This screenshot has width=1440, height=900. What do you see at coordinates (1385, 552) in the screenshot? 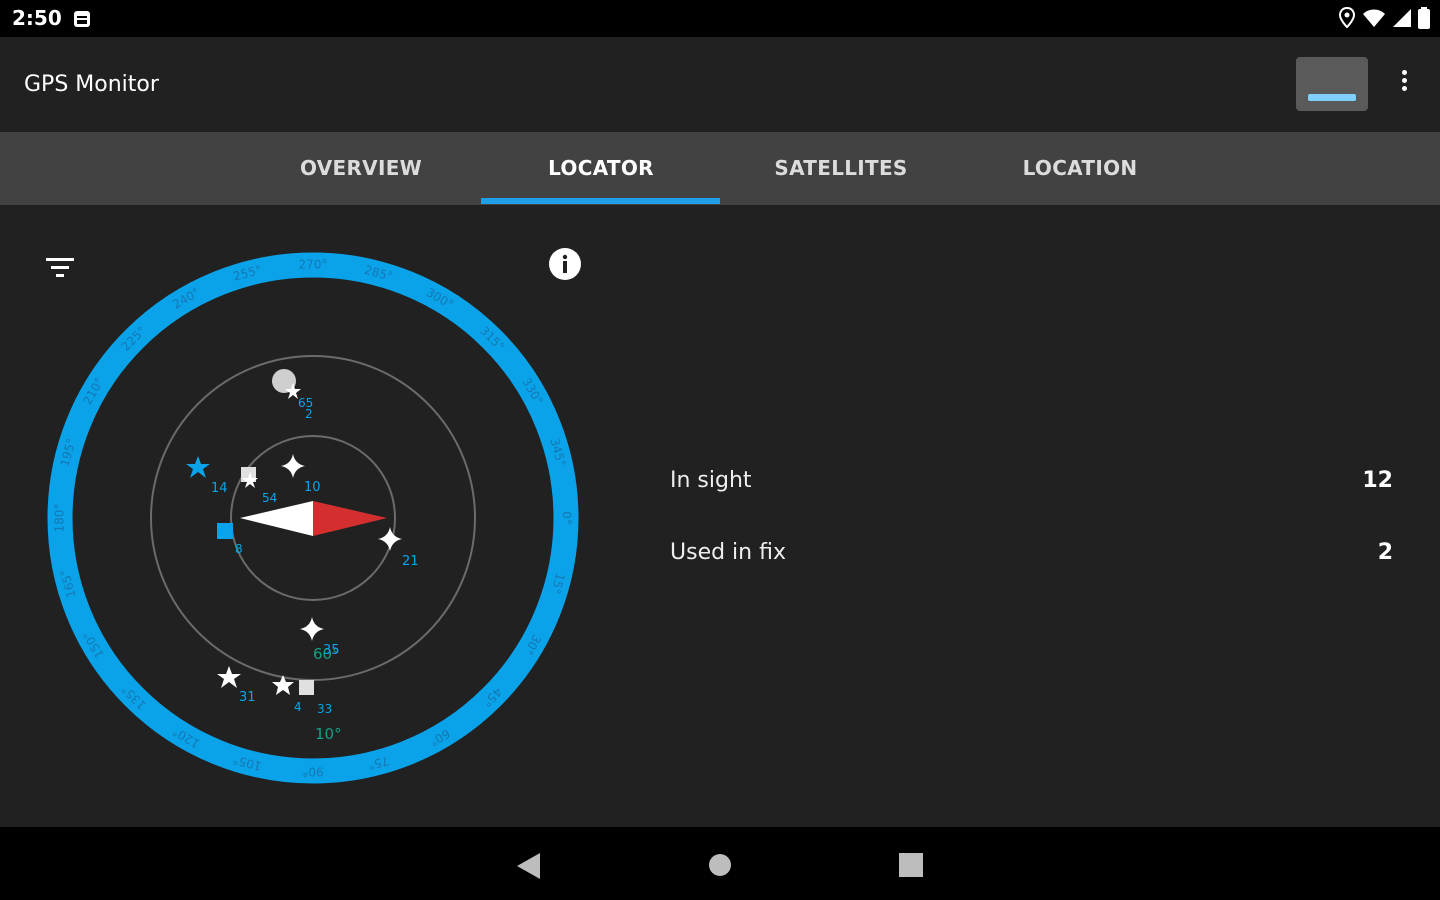
I see `used-in-fix-value: 2` at bounding box center [1385, 552].